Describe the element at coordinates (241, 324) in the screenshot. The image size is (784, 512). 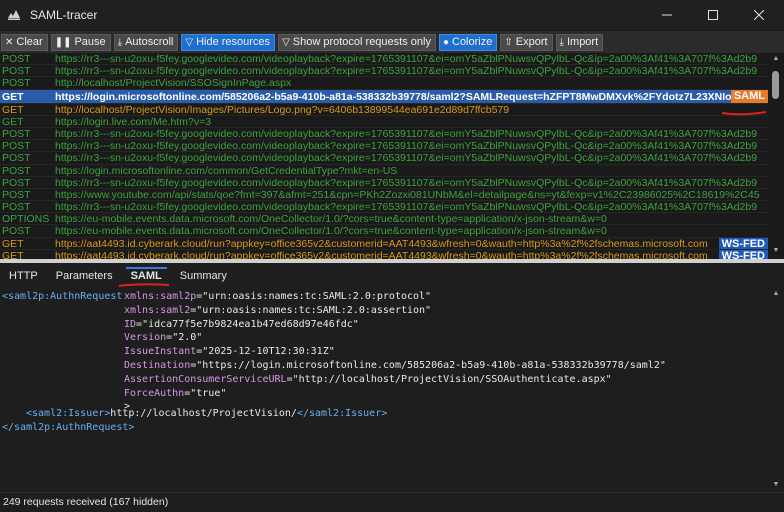
I see `xml-attribute: ID="idca77f5e7b9824ea1b47ed68d97e46fdc"` at that location.